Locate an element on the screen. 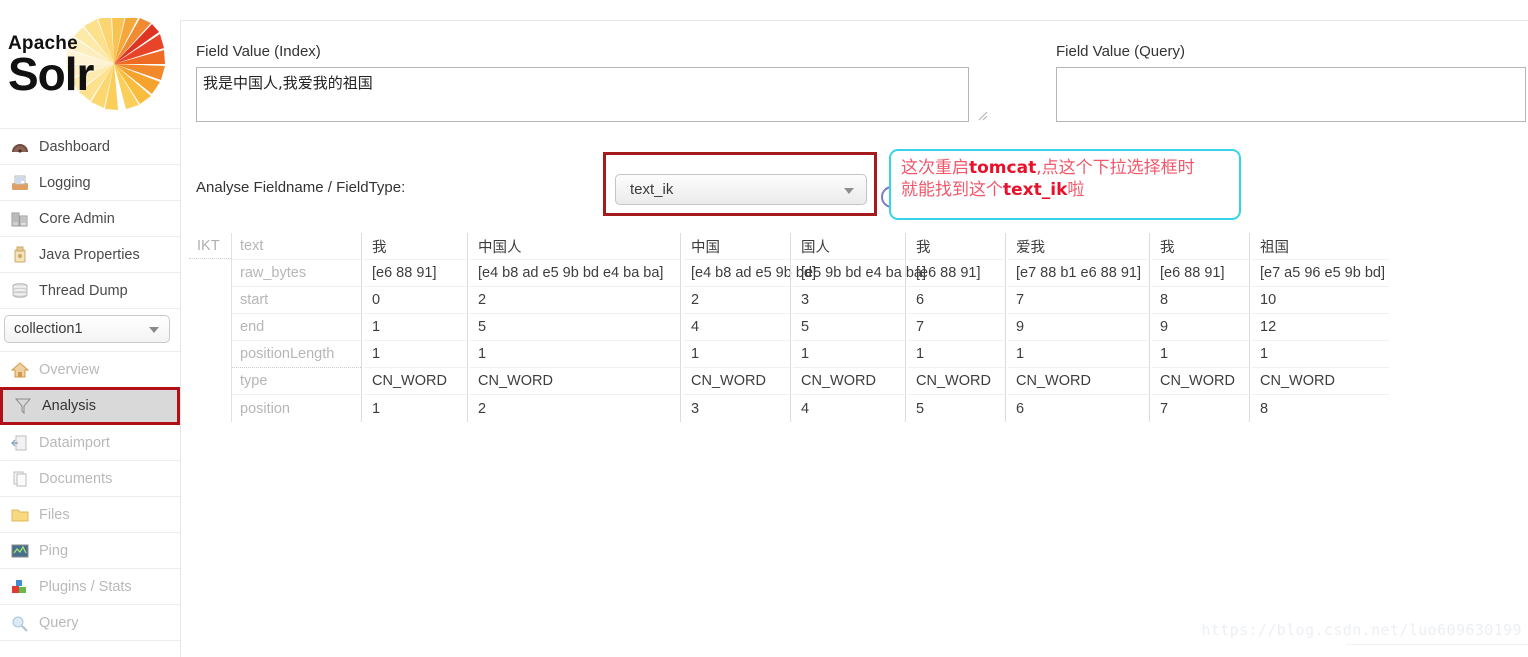  plugins-icon is located at coordinates (20, 587).